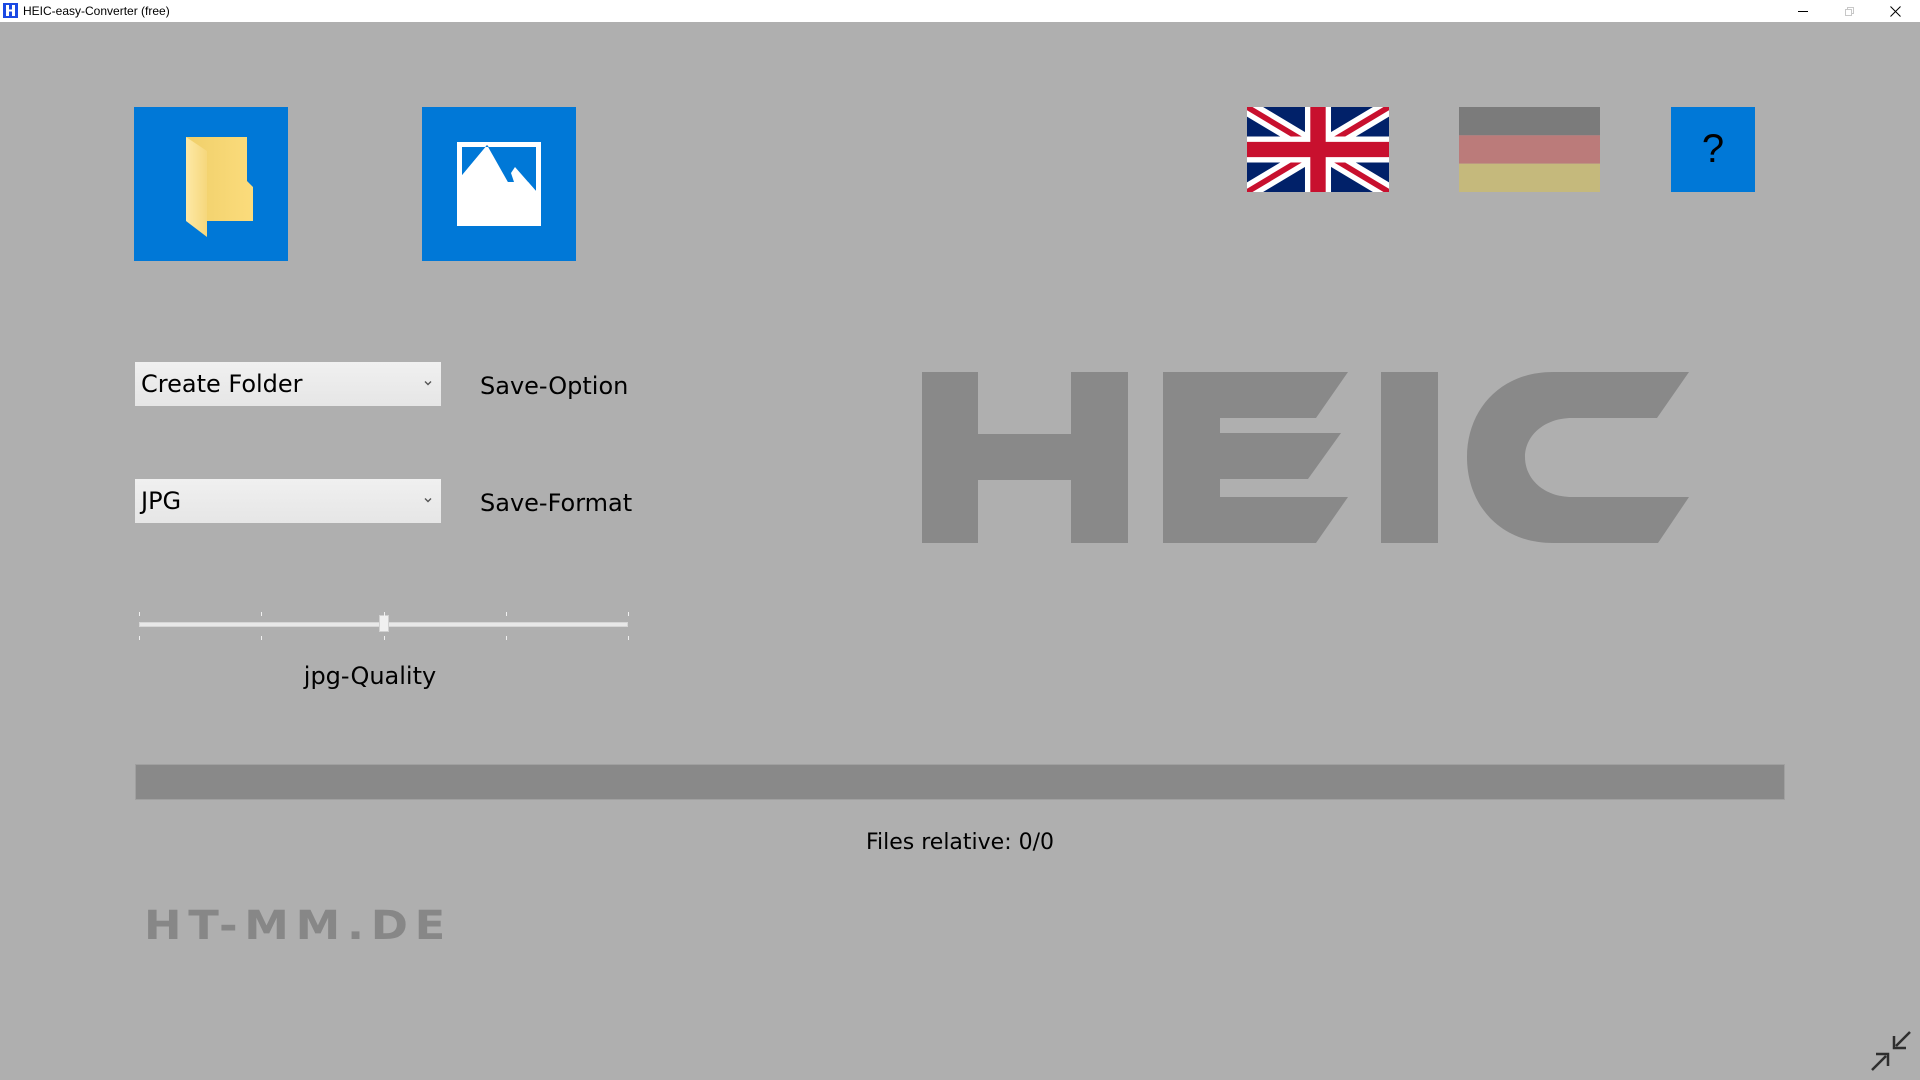 Image resolution: width=1920 pixels, height=1080 pixels. I want to click on save-option-value: Create Folder, so click(222, 384).